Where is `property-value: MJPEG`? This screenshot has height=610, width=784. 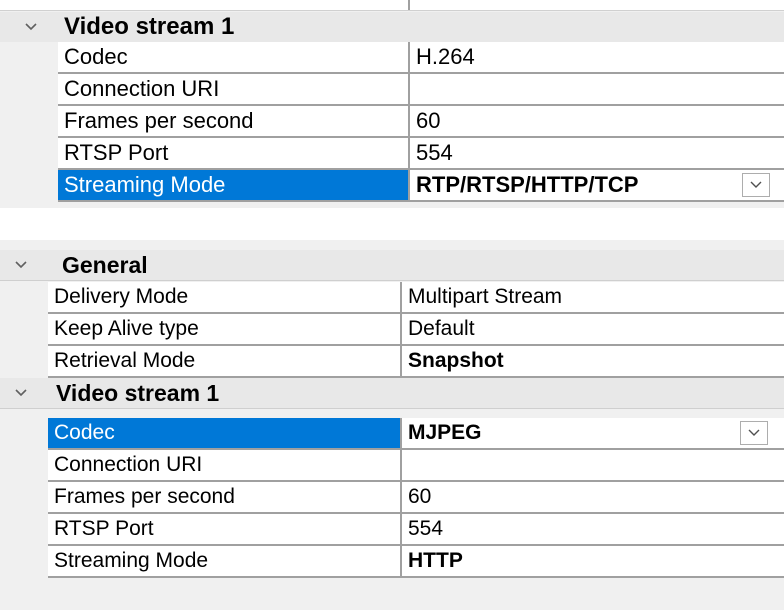
property-value: MJPEG is located at coordinates (445, 432).